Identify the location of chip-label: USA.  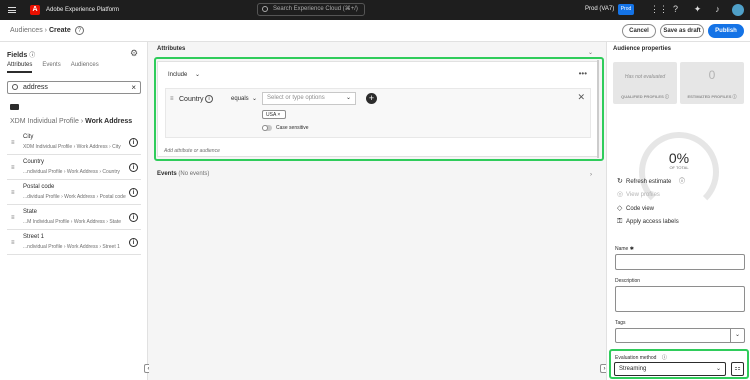
(271, 115).